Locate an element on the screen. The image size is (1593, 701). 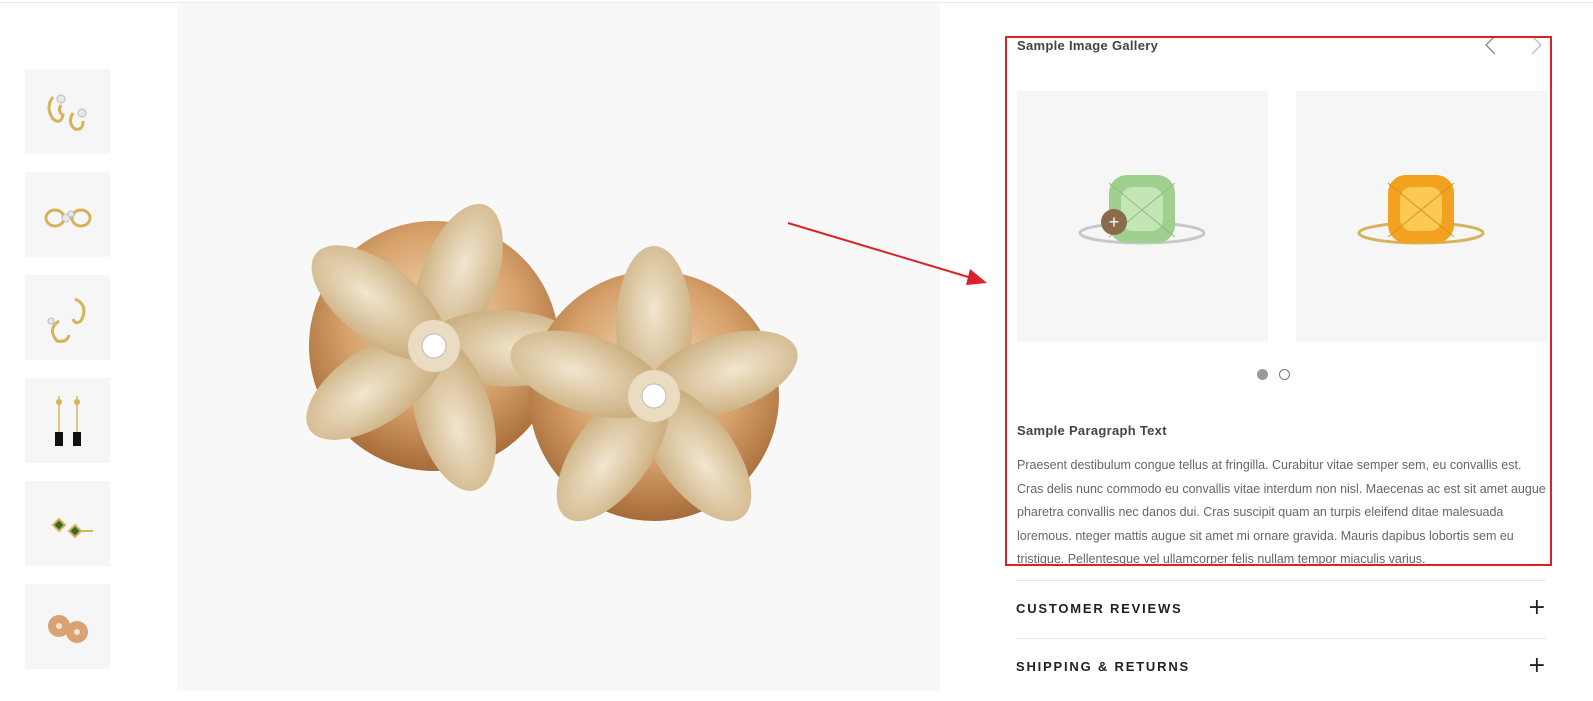
annotation-arrow-icon is located at coordinates (887, 253).